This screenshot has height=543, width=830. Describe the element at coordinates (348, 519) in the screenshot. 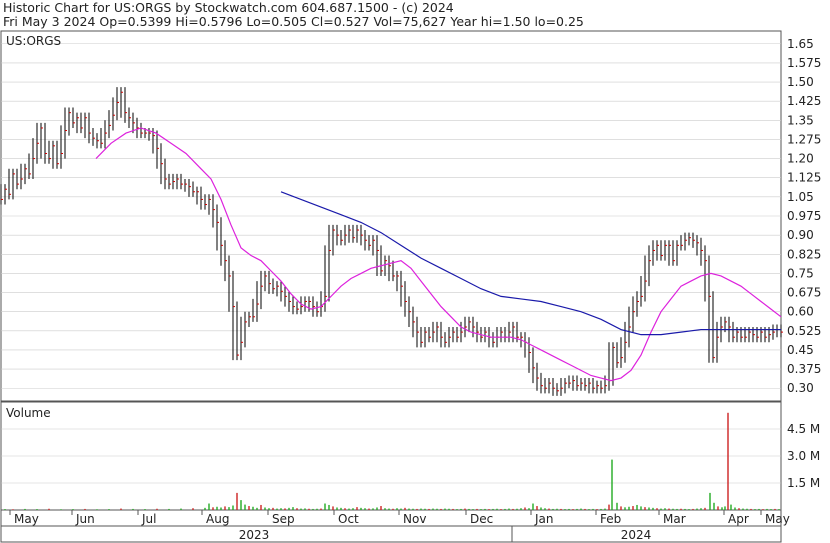

I see `month-tick-label: Oct` at that location.